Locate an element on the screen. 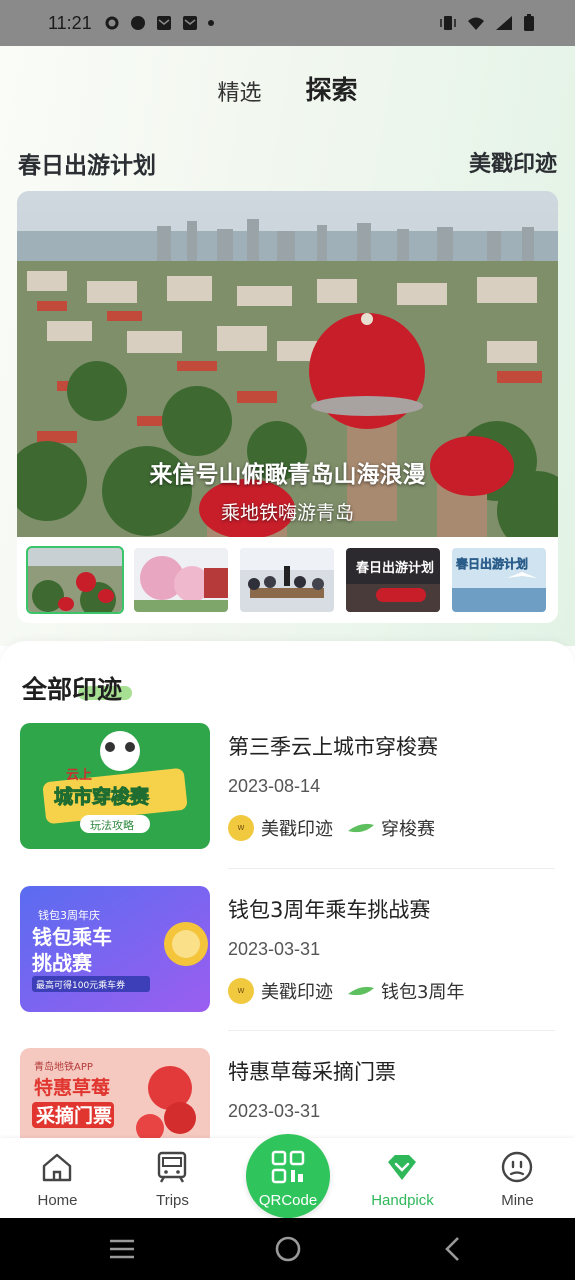 This screenshot has height=1280, width=575. thumbnail-5: 春日出游计划 is located at coordinates (499, 580).